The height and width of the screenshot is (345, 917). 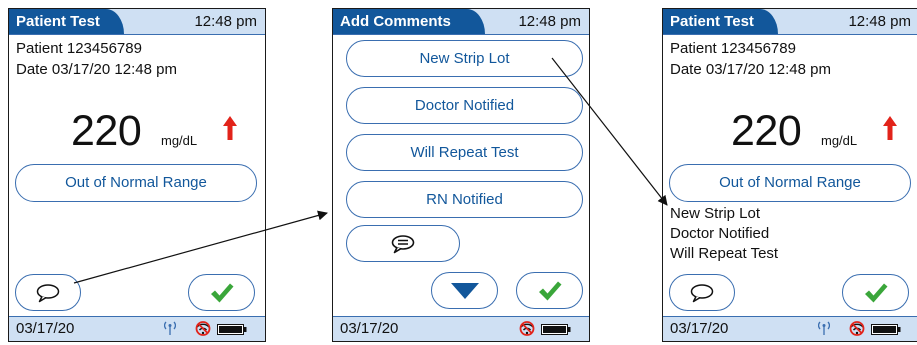 What do you see at coordinates (464, 152) in the screenshot?
I see `comment-option-will-repeat-test: Will Repeat Test` at bounding box center [464, 152].